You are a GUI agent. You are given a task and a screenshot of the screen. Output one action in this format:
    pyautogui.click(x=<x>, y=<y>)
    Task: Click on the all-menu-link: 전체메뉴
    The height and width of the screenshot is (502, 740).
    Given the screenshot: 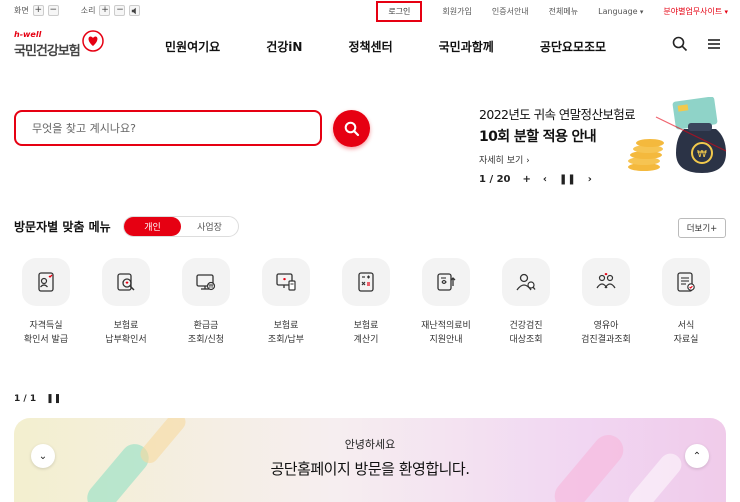 What is the action you would take?
    pyautogui.click(x=563, y=11)
    